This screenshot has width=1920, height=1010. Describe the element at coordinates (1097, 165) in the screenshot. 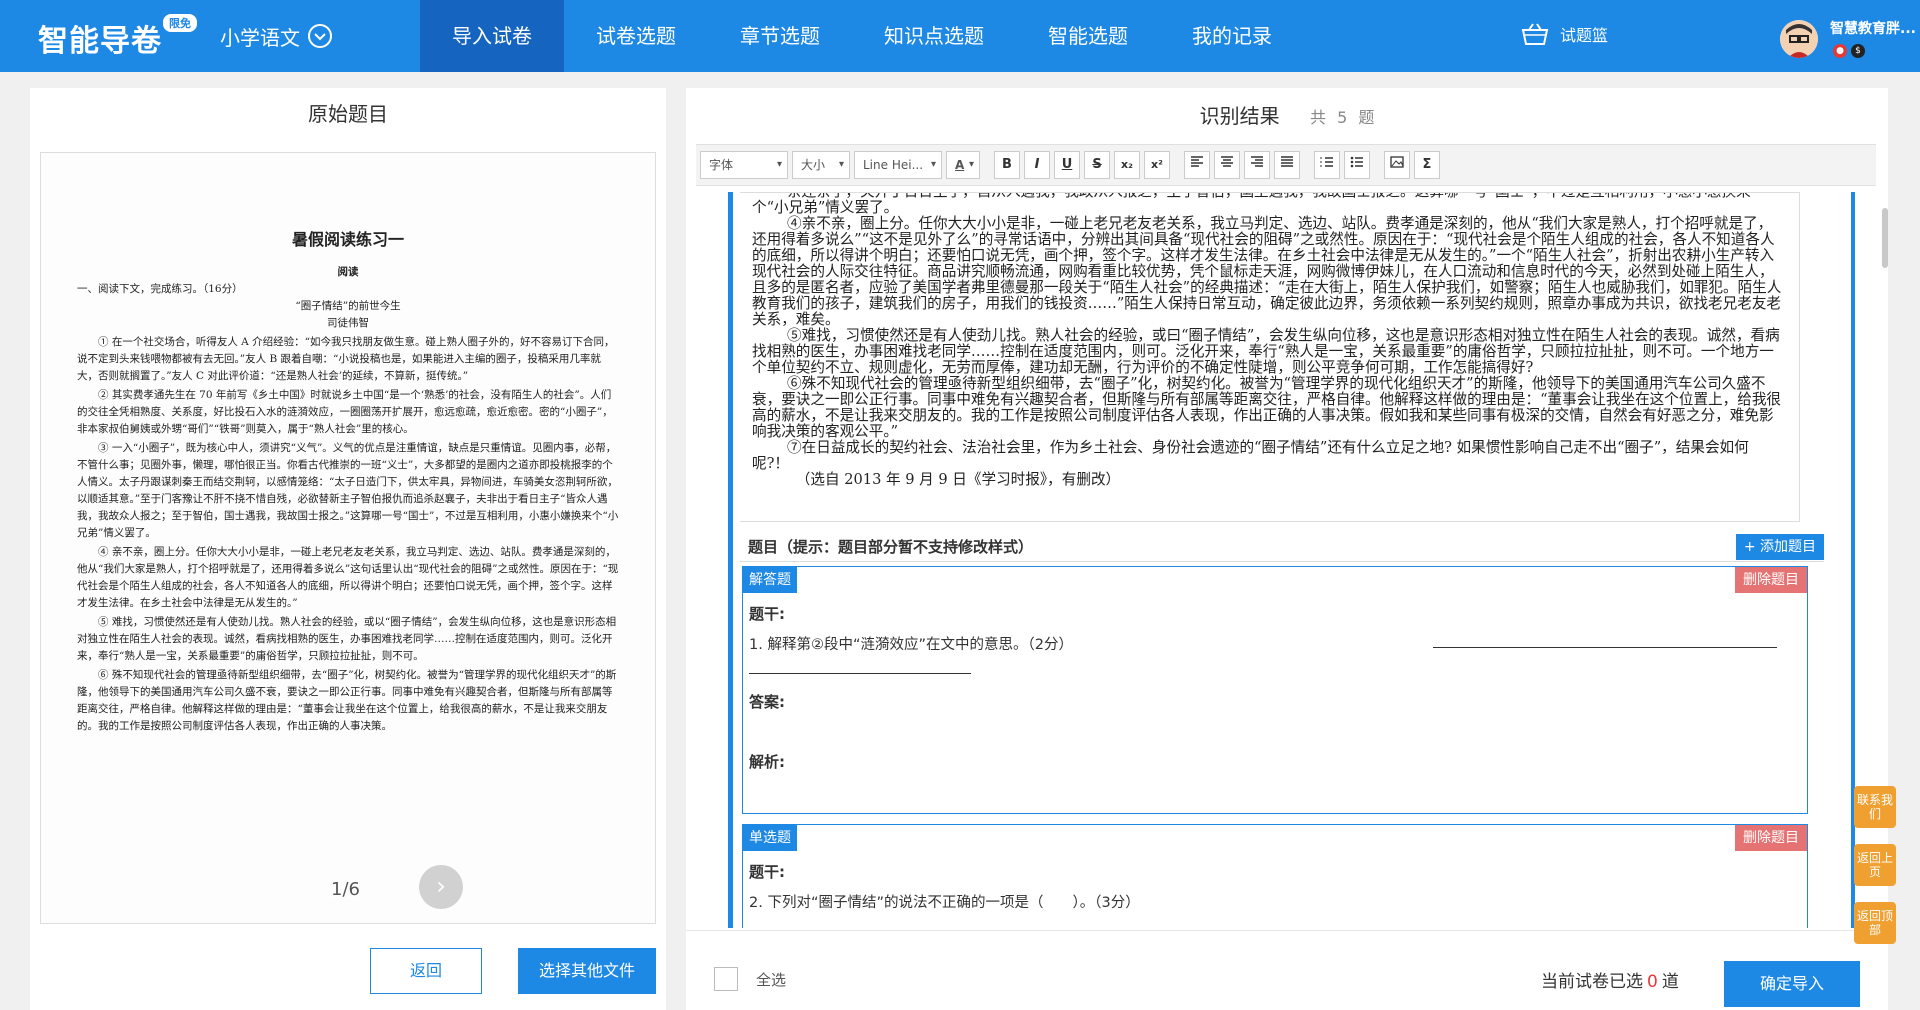

I see `strikethrough-button: S` at that location.